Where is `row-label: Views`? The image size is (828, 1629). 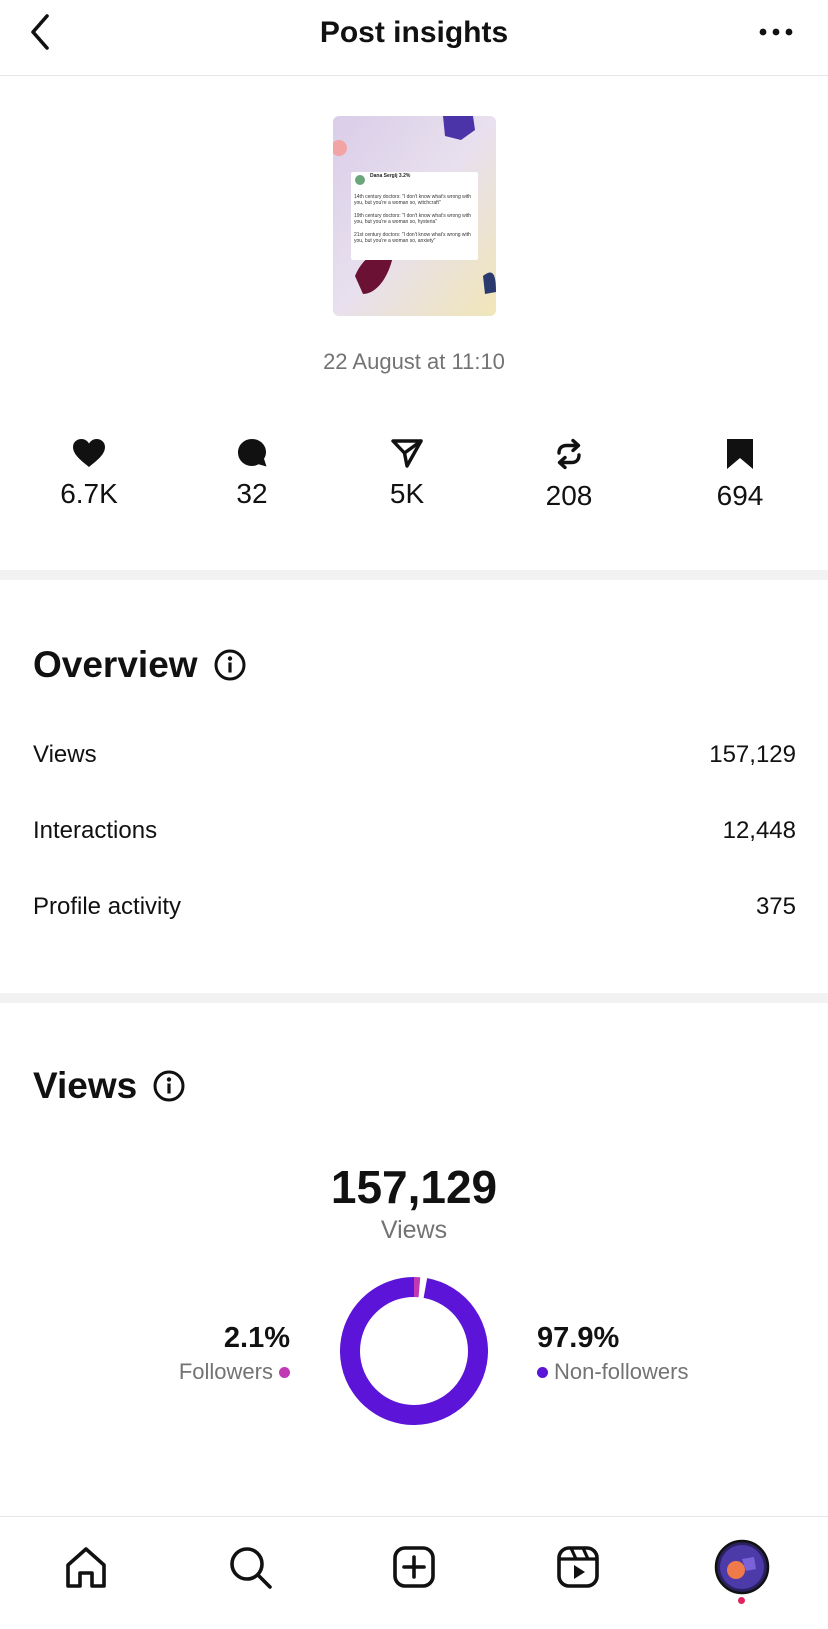
row-label: Views is located at coordinates (65, 754).